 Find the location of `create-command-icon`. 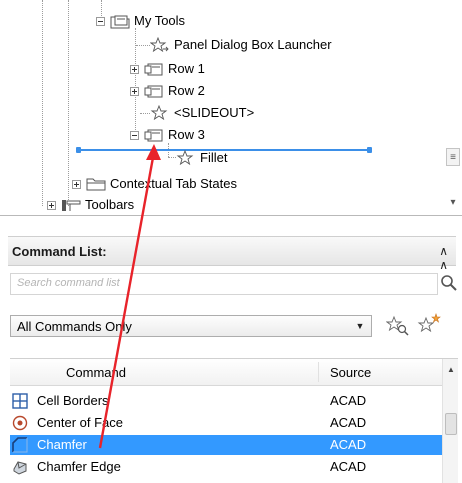

create-command-icon is located at coordinates (429, 325).